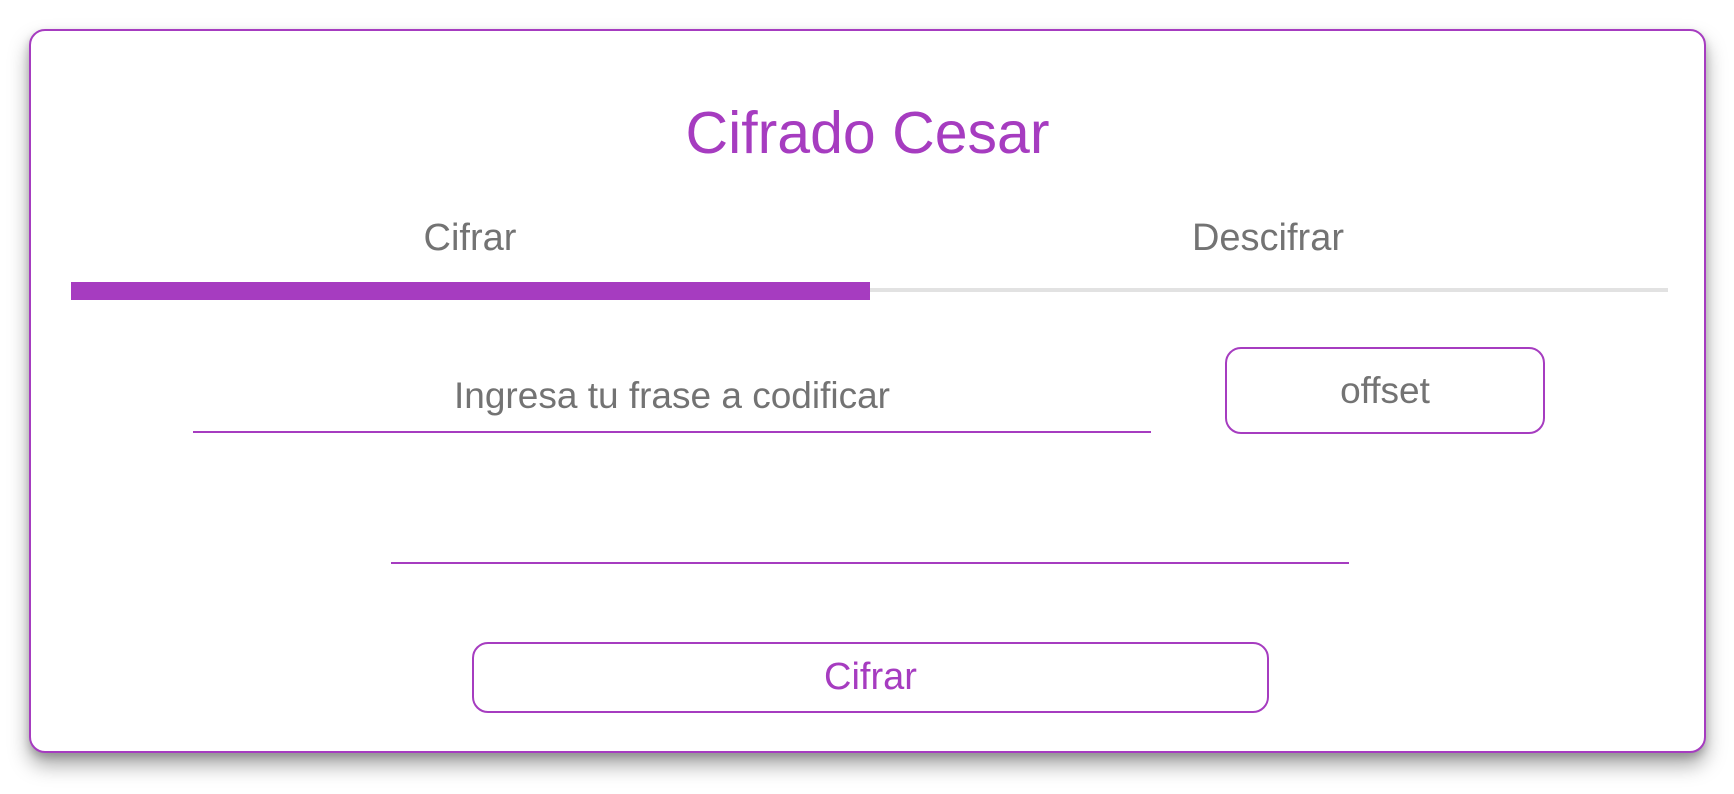  I want to click on offset-input, so click(1385, 390).